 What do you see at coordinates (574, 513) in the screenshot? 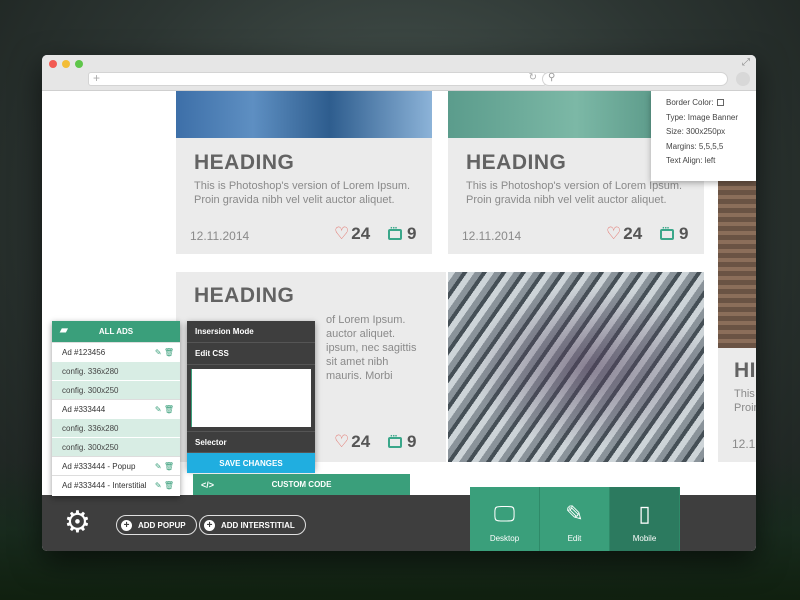
I see `pencil-icon: ✎` at bounding box center [574, 513].